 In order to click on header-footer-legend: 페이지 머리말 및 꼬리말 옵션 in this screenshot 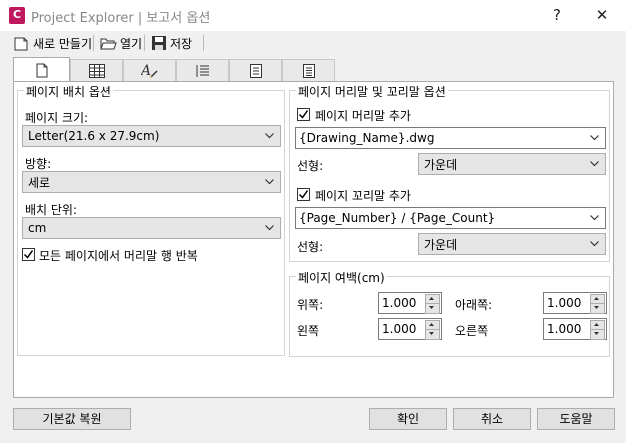, I will do `click(372, 91)`.